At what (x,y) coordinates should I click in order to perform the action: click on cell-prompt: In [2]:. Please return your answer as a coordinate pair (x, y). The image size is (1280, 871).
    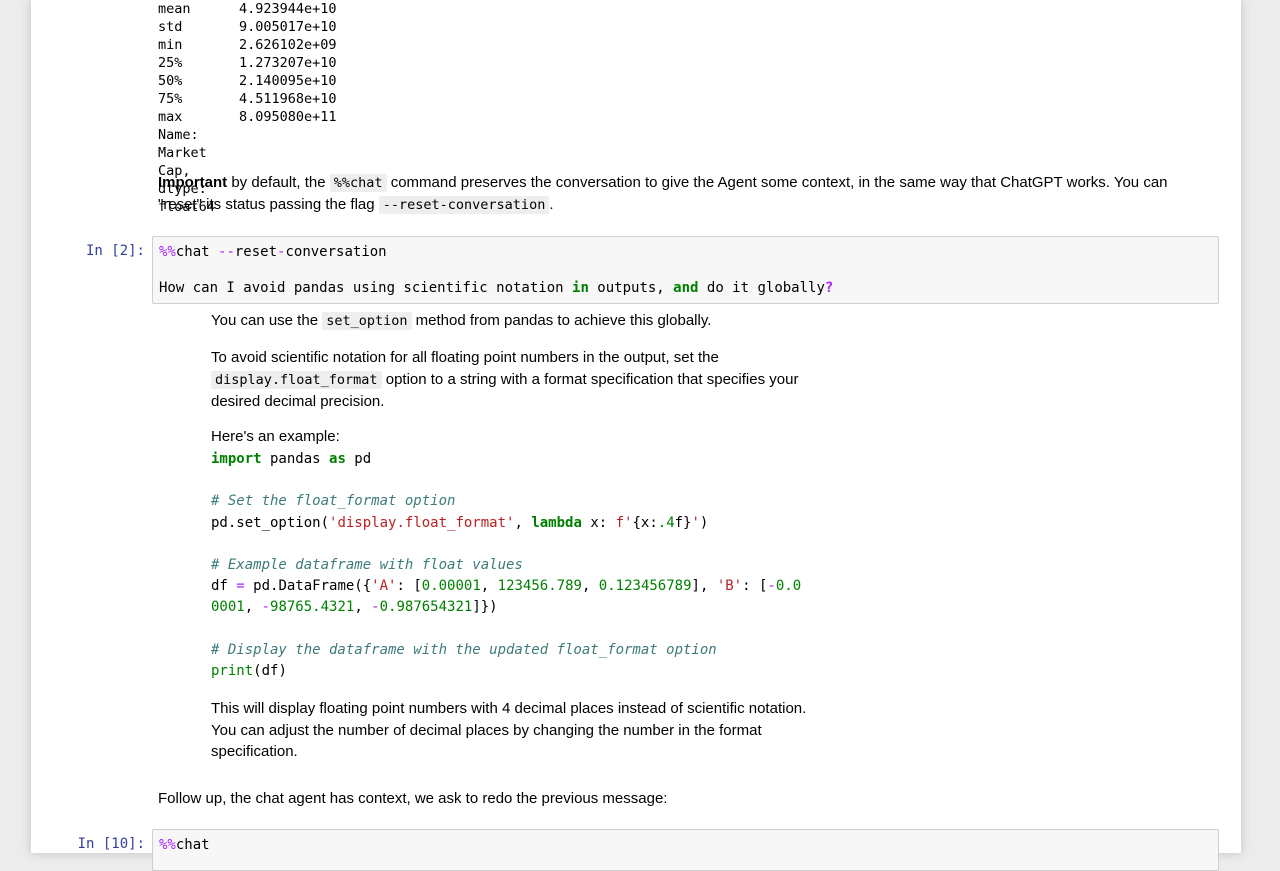
    Looking at the image, I should click on (115, 251).